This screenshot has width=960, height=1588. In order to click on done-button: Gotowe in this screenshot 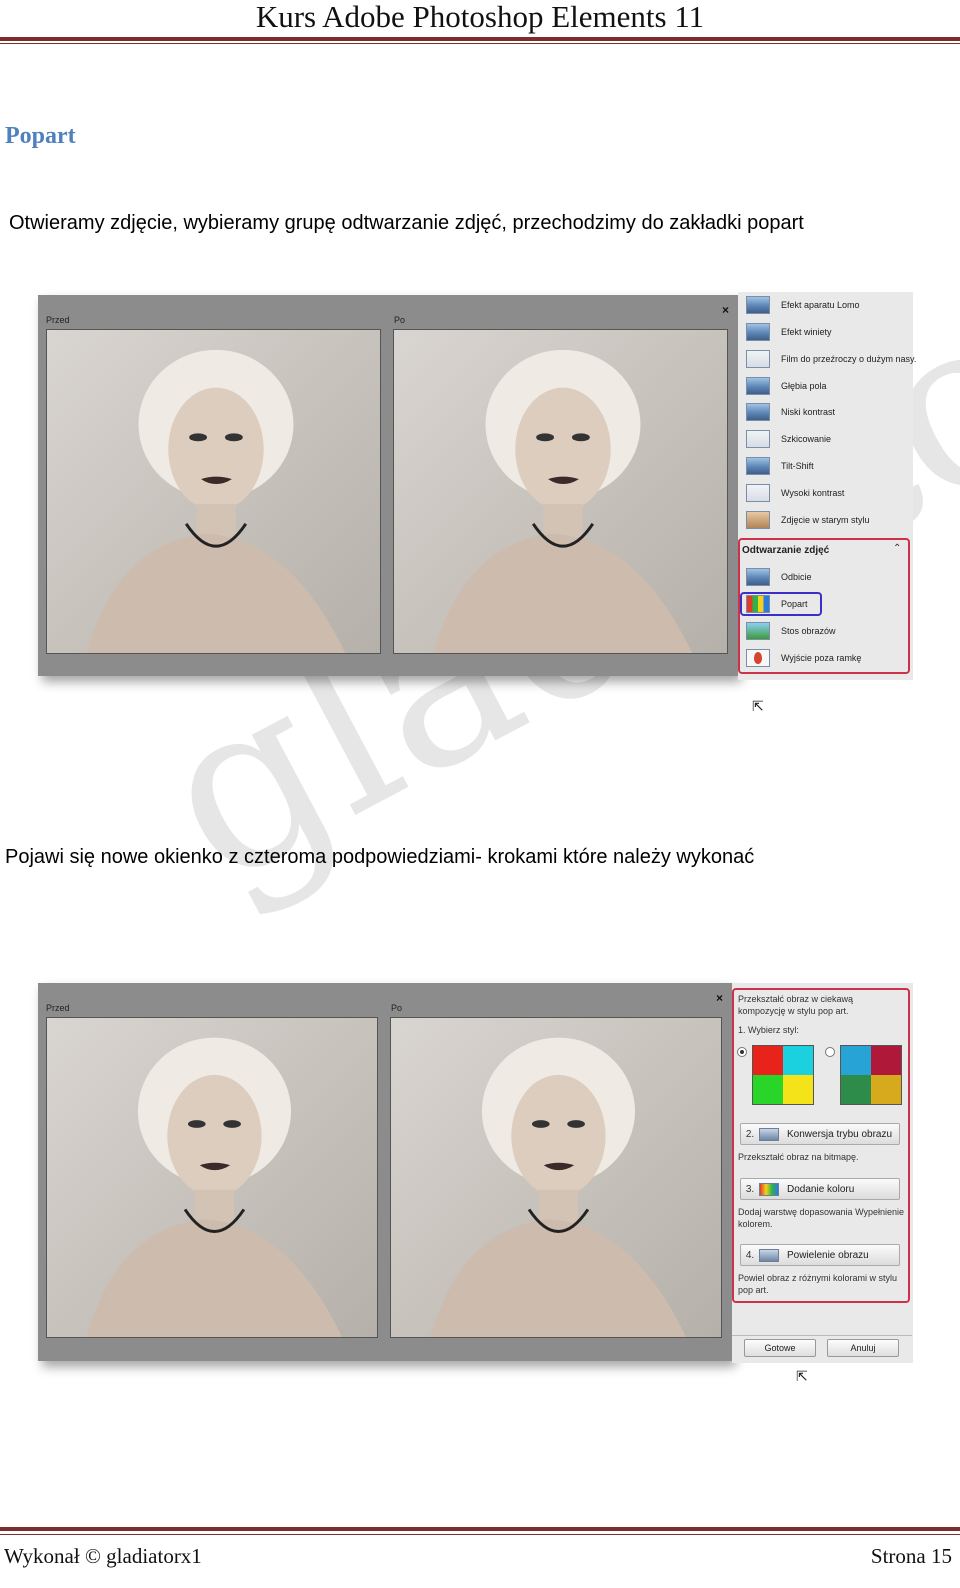, I will do `click(780, 1348)`.